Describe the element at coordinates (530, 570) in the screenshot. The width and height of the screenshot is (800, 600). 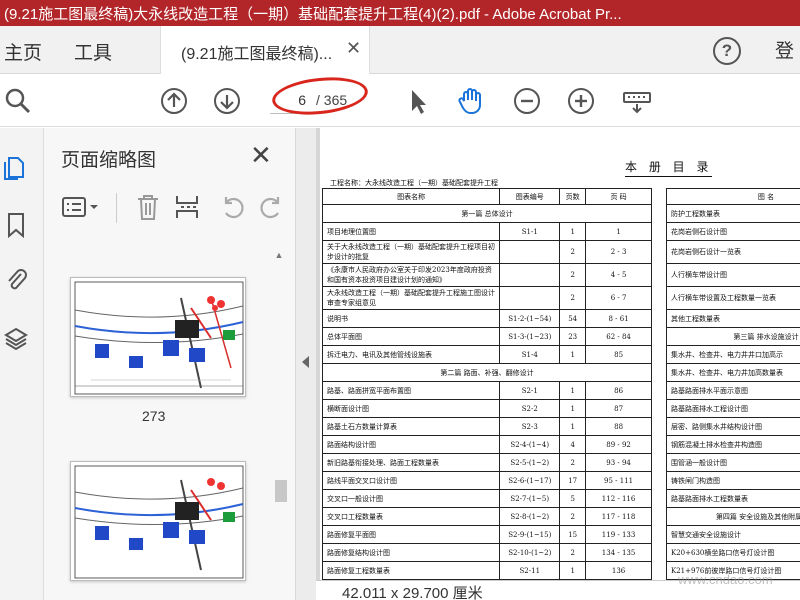
I see `table-cell-code: S2-11` at that location.